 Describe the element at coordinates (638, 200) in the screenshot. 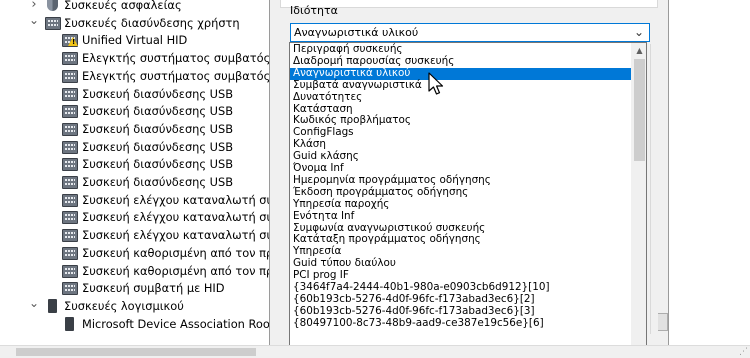

I see `dropdown-scrollbar: ▲` at that location.